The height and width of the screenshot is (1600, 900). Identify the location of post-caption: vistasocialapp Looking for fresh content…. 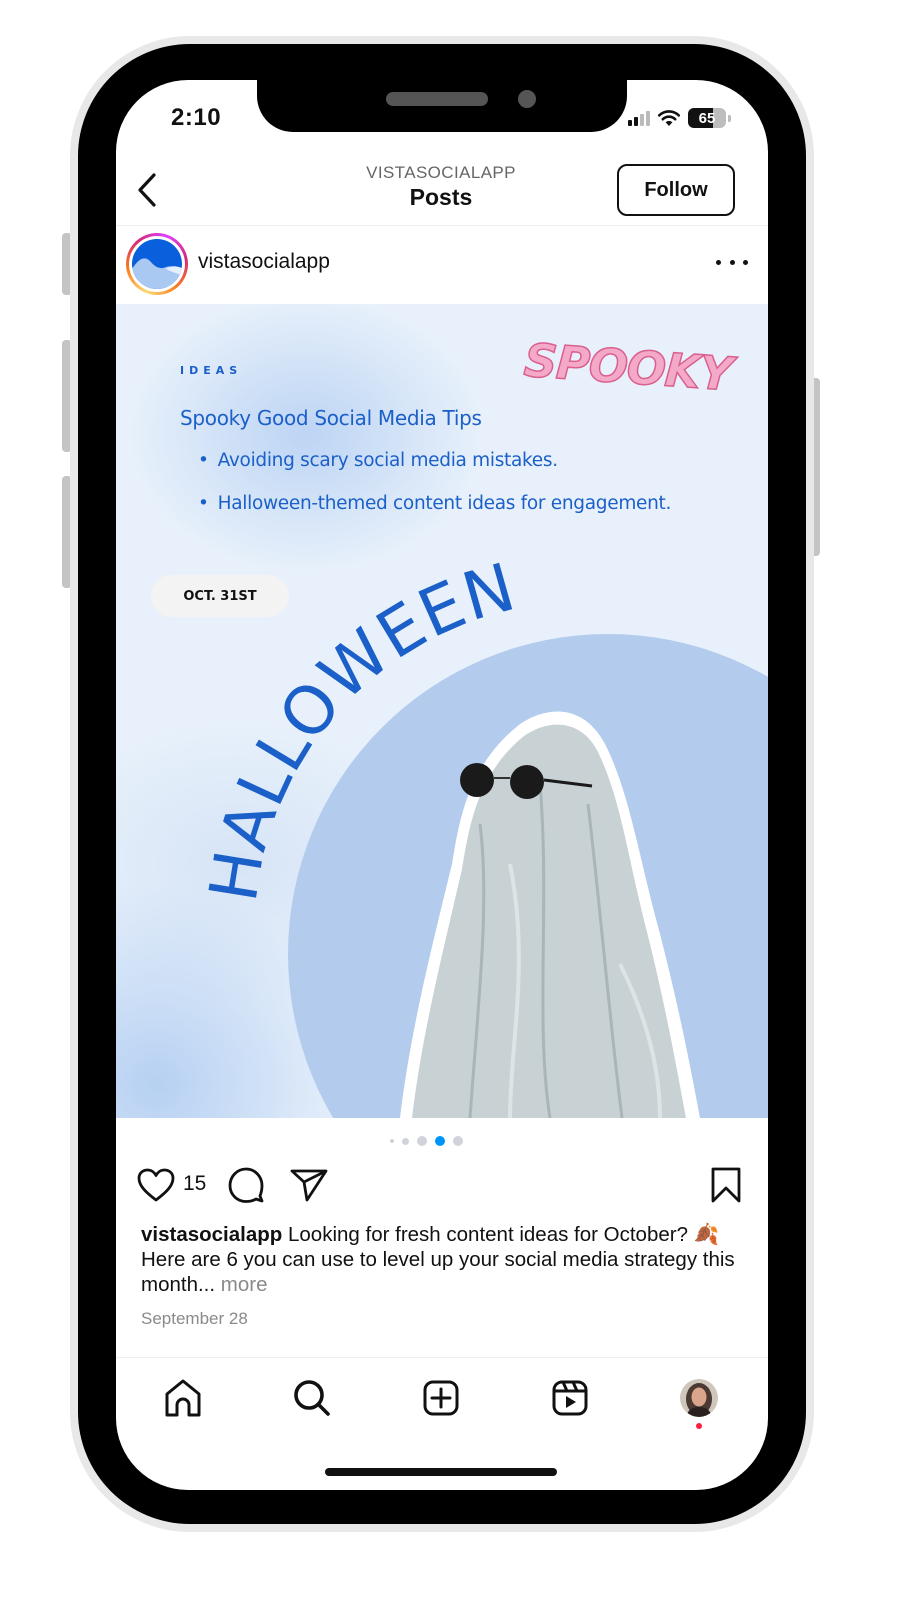
(446, 1259).